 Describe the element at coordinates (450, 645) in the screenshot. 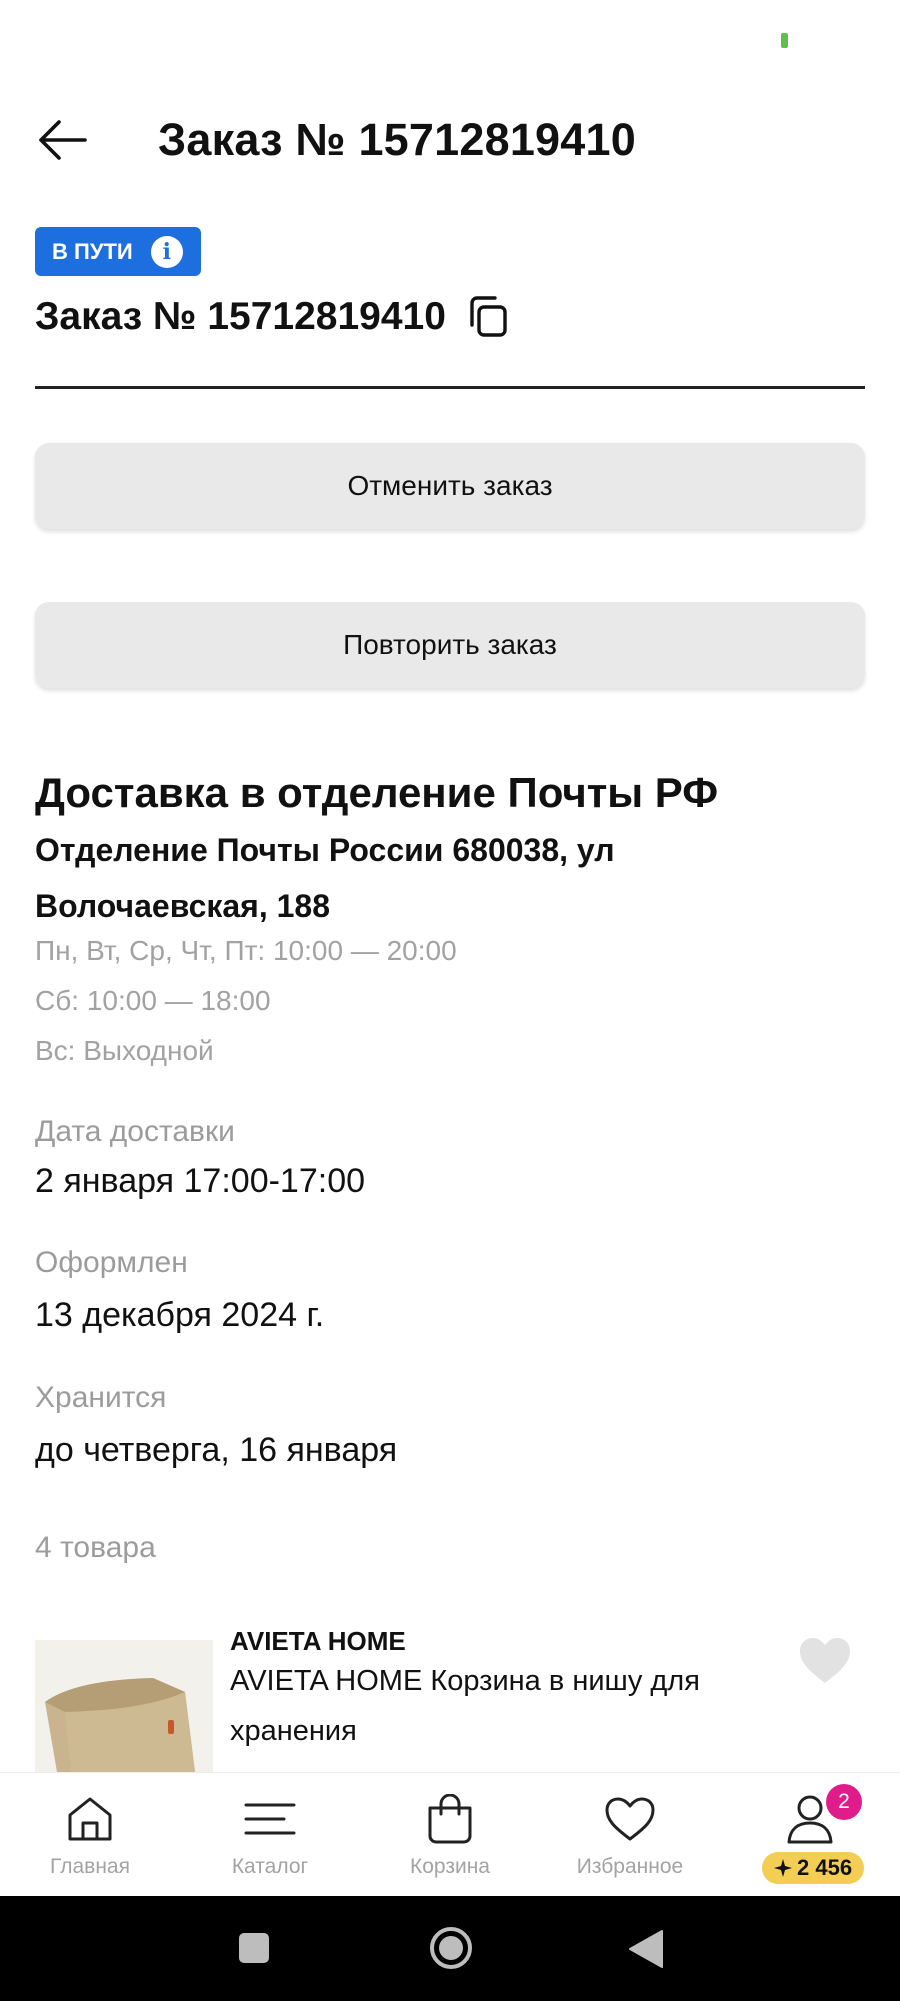

I see `repeat-order-button: Повторить заказ` at that location.